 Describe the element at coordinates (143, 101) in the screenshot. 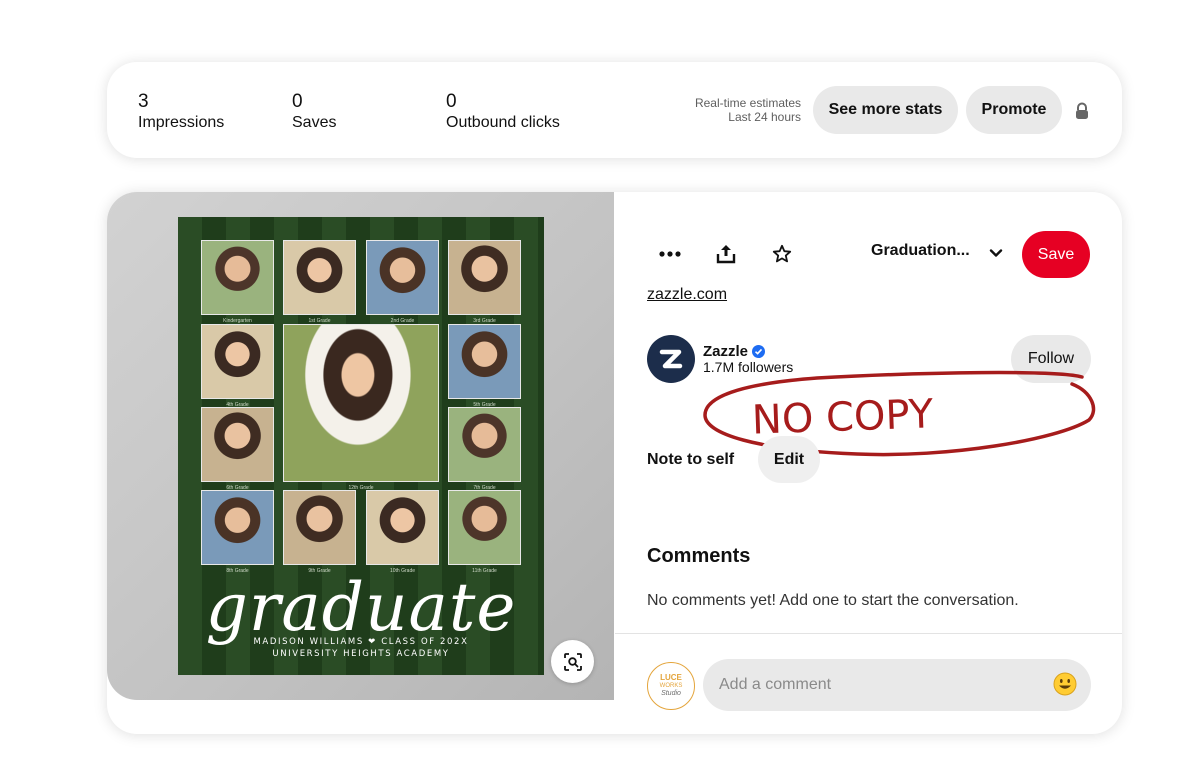

I see `impressions-value: 3` at that location.